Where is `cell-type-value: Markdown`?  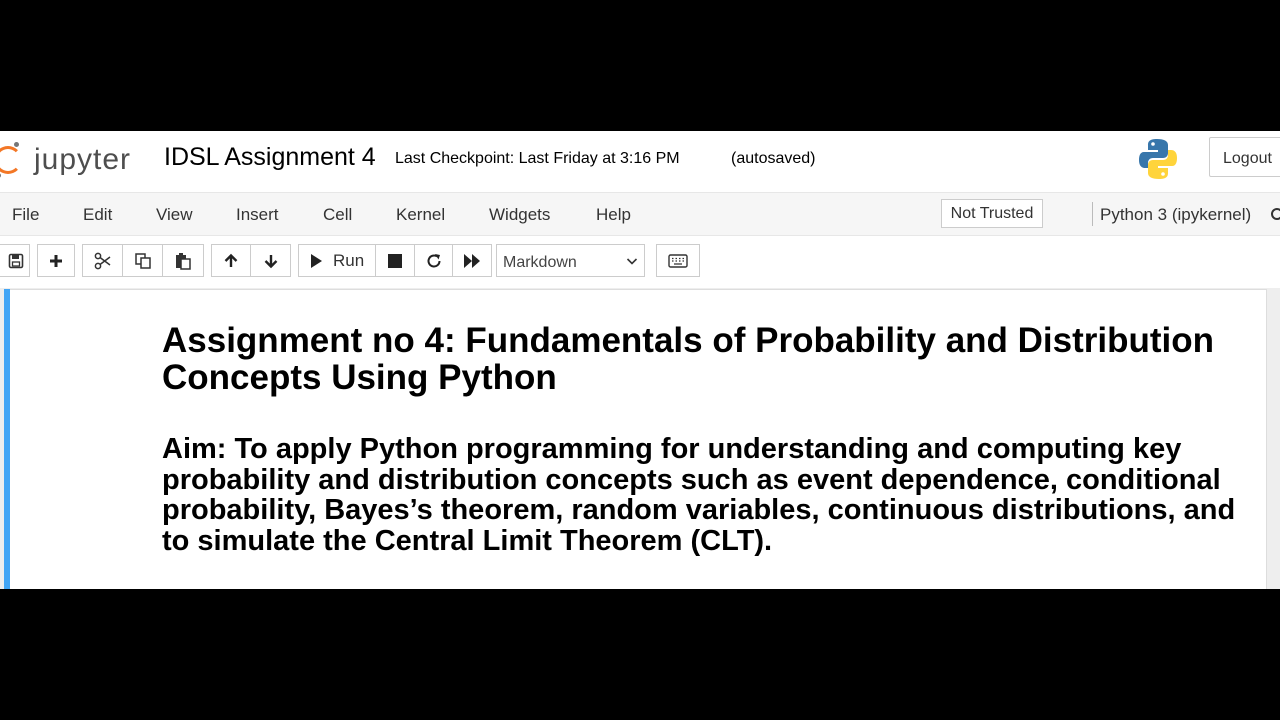
cell-type-value: Markdown is located at coordinates (540, 262).